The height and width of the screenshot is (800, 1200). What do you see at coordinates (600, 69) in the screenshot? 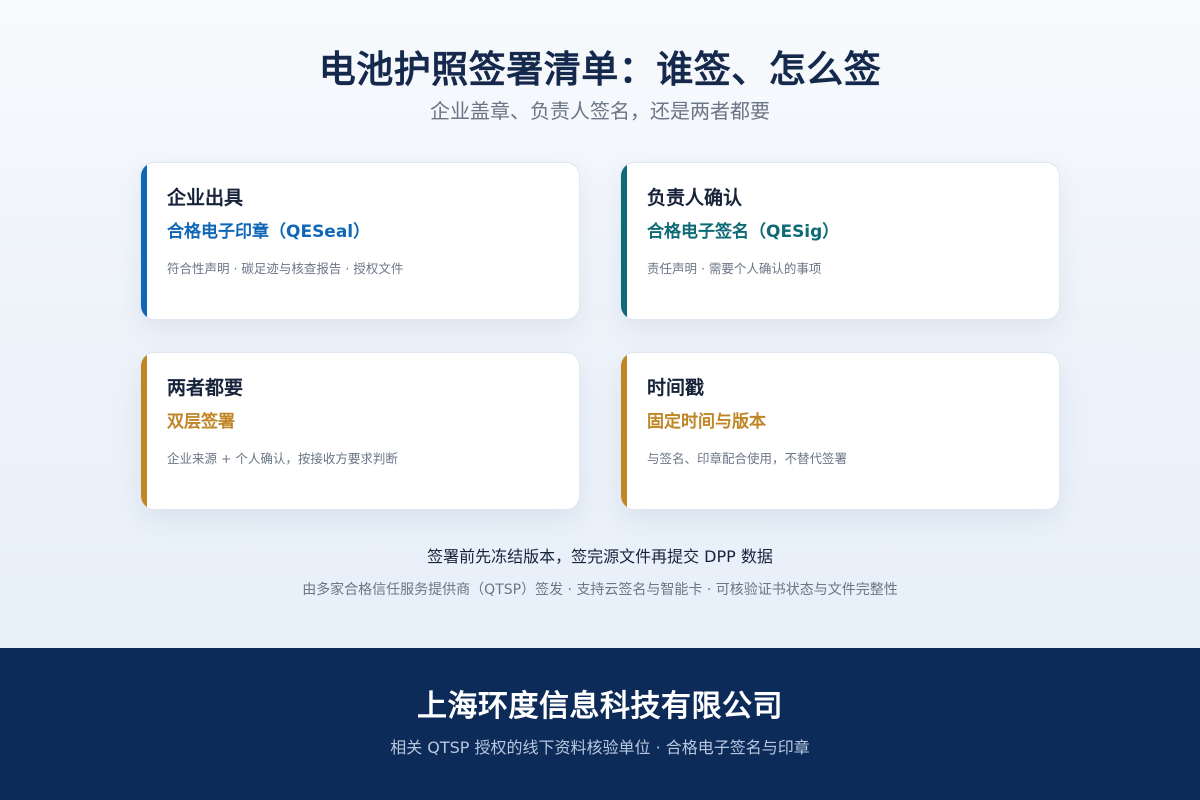
I see `page-title: 电池护照签署清单：谁签、怎么签` at bounding box center [600, 69].